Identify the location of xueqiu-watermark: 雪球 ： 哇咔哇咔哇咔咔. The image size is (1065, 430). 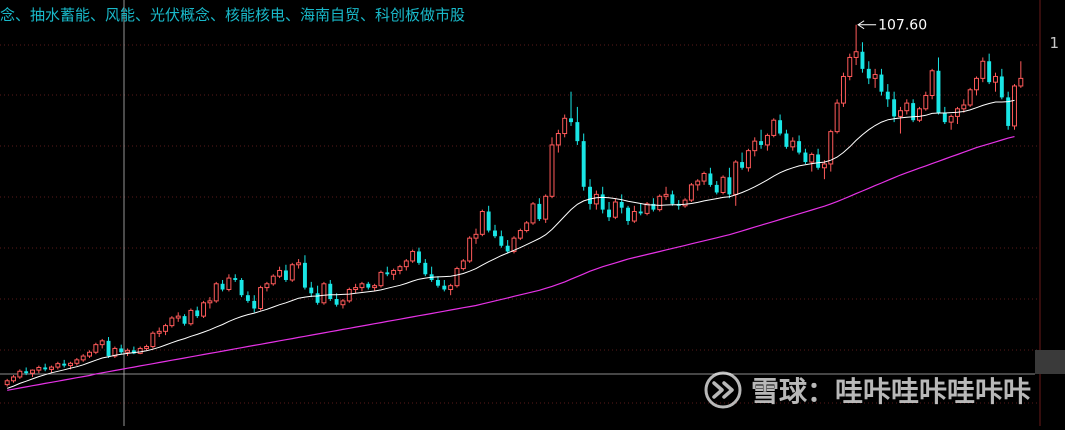
(867, 390).